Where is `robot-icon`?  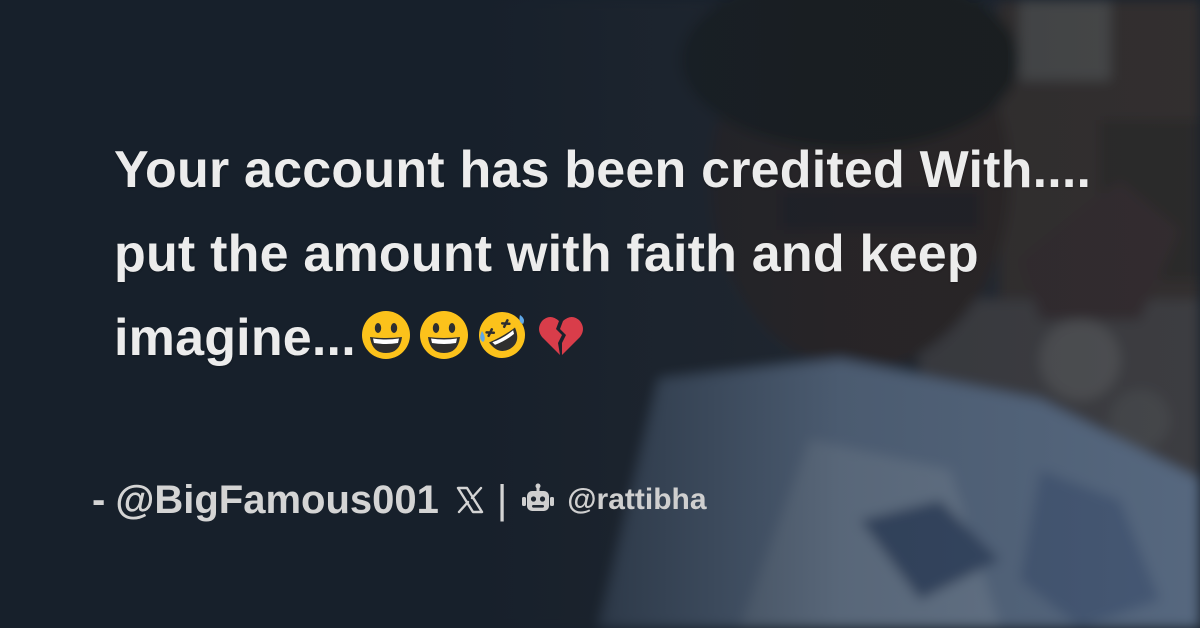 robot-icon is located at coordinates (538, 500).